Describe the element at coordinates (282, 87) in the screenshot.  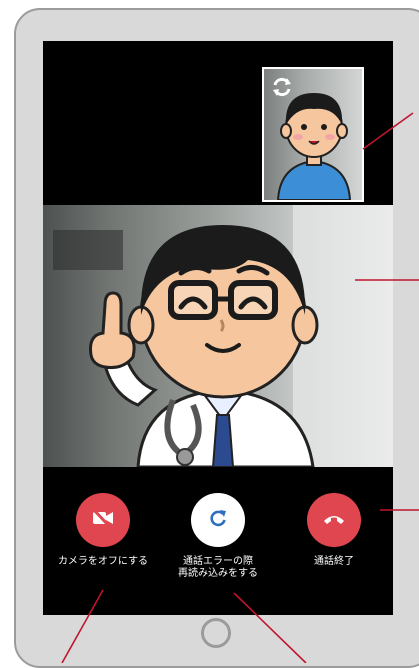
I see `switch-camera-icon` at that location.